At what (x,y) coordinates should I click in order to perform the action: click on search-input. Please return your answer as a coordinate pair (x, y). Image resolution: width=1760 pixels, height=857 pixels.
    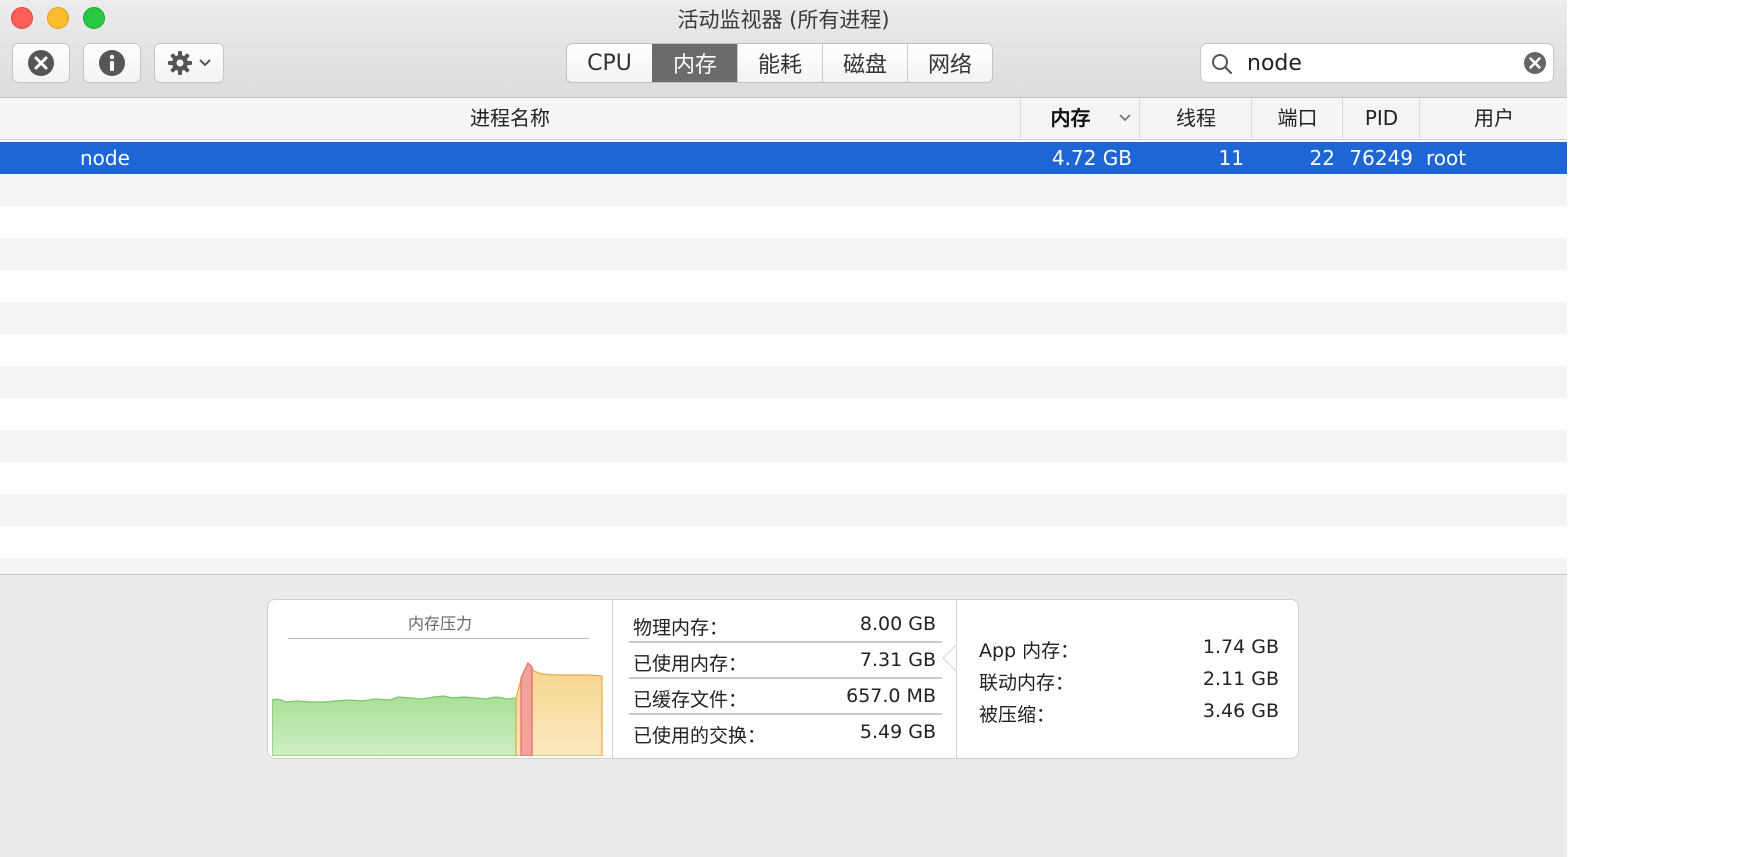
    Looking at the image, I should click on (1377, 63).